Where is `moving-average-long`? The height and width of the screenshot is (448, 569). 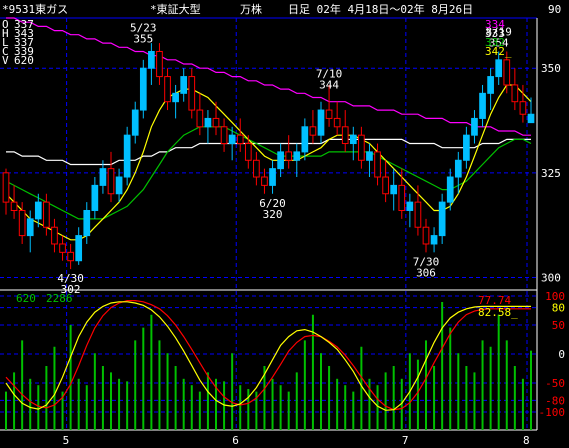 moving-average-long is located at coordinates (268, 152).